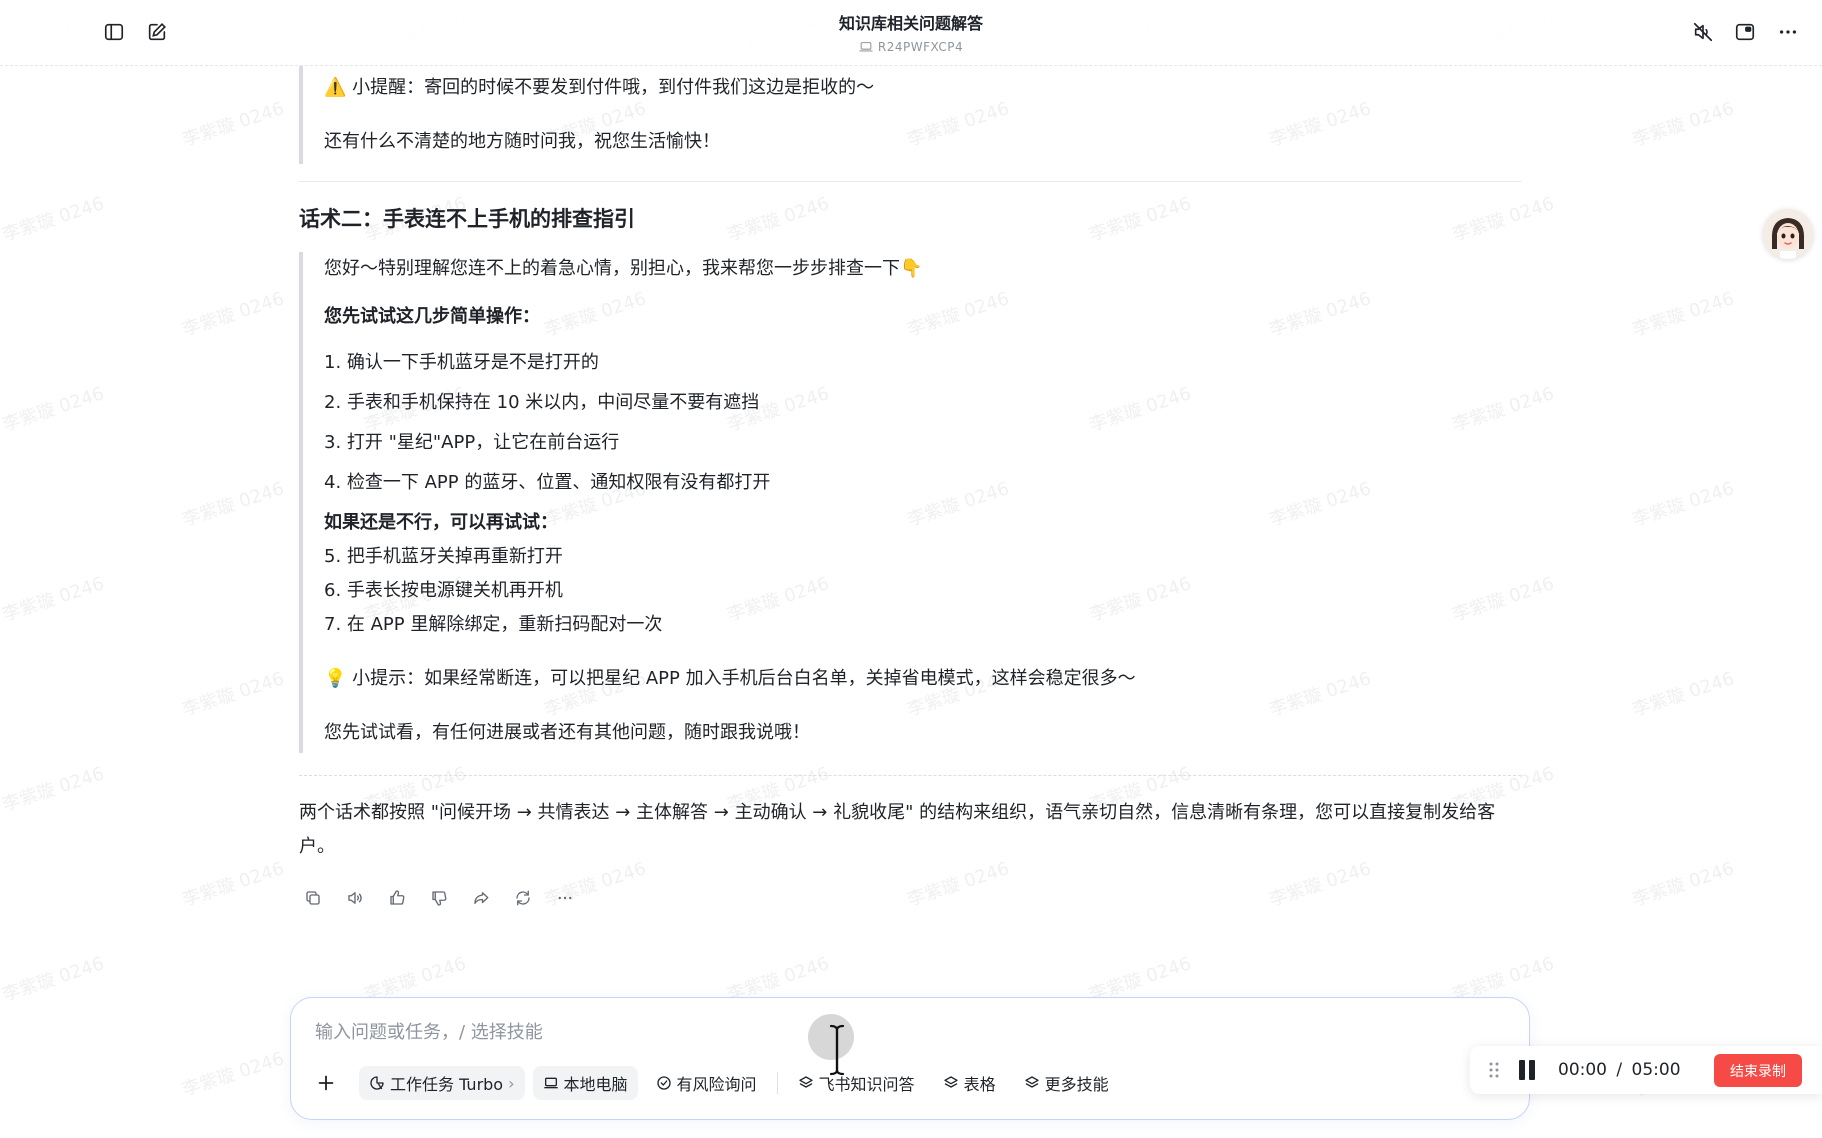 The height and width of the screenshot is (1138, 1822). I want to click on pip-window-icon, so click(1745, 32).